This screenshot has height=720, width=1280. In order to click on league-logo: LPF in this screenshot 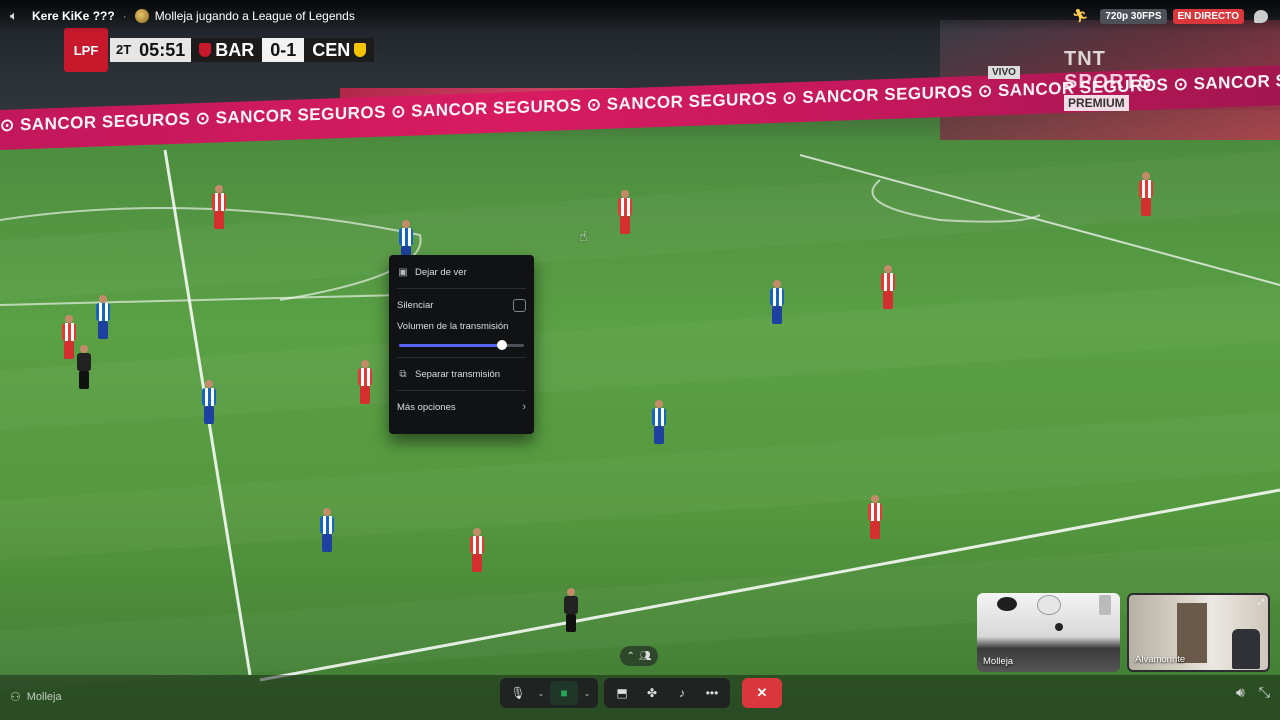, I will do `click(86, 50)`.